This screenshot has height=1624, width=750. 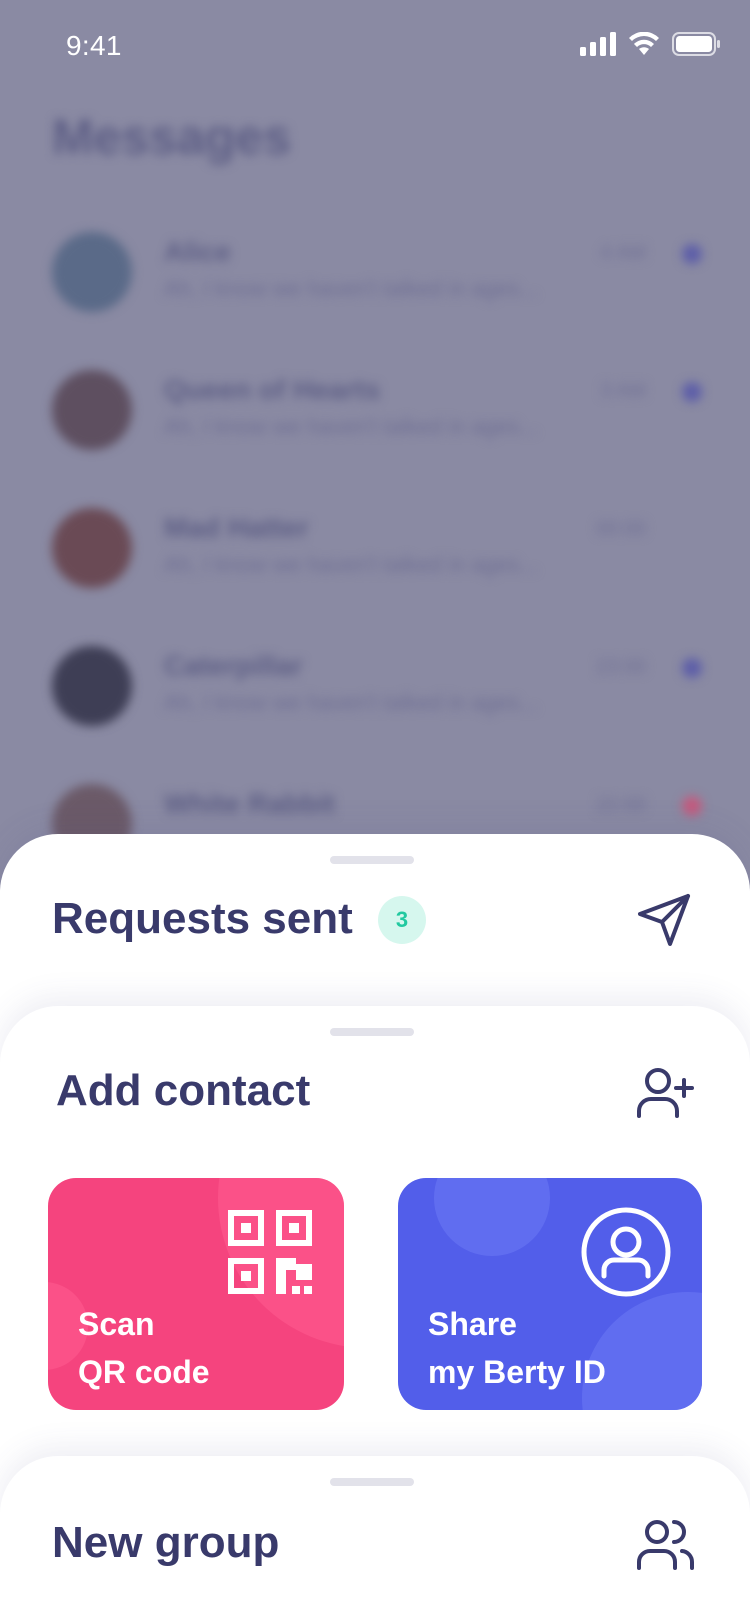 What do you see at coordinates (233, 665) in the screenshot?
I see `conversation-name: Caterpillar` at bounding box center [233, 665].